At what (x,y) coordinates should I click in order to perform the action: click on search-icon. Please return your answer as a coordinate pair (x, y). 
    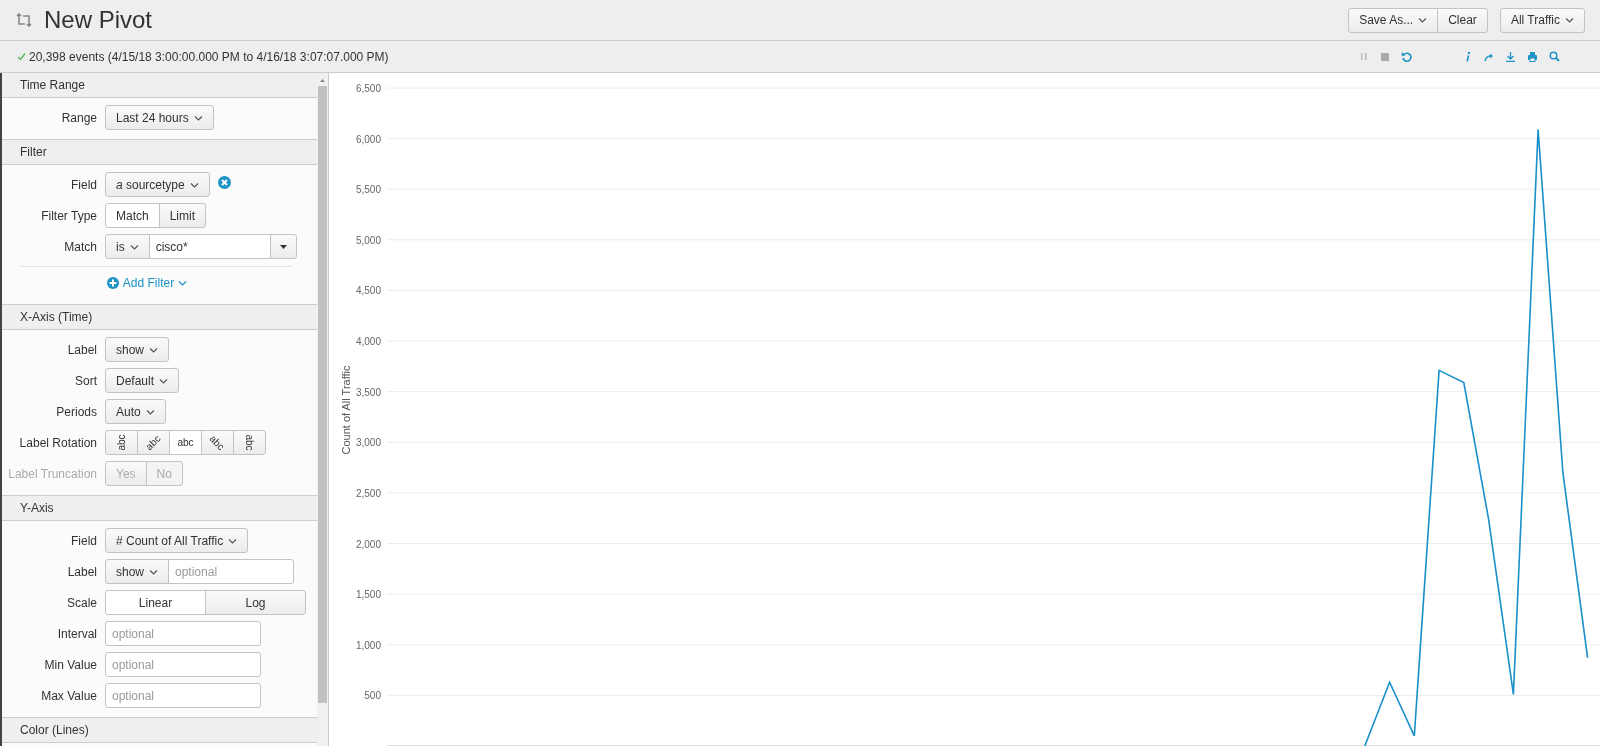
    Looking at the image, I should click on (1554, 56).